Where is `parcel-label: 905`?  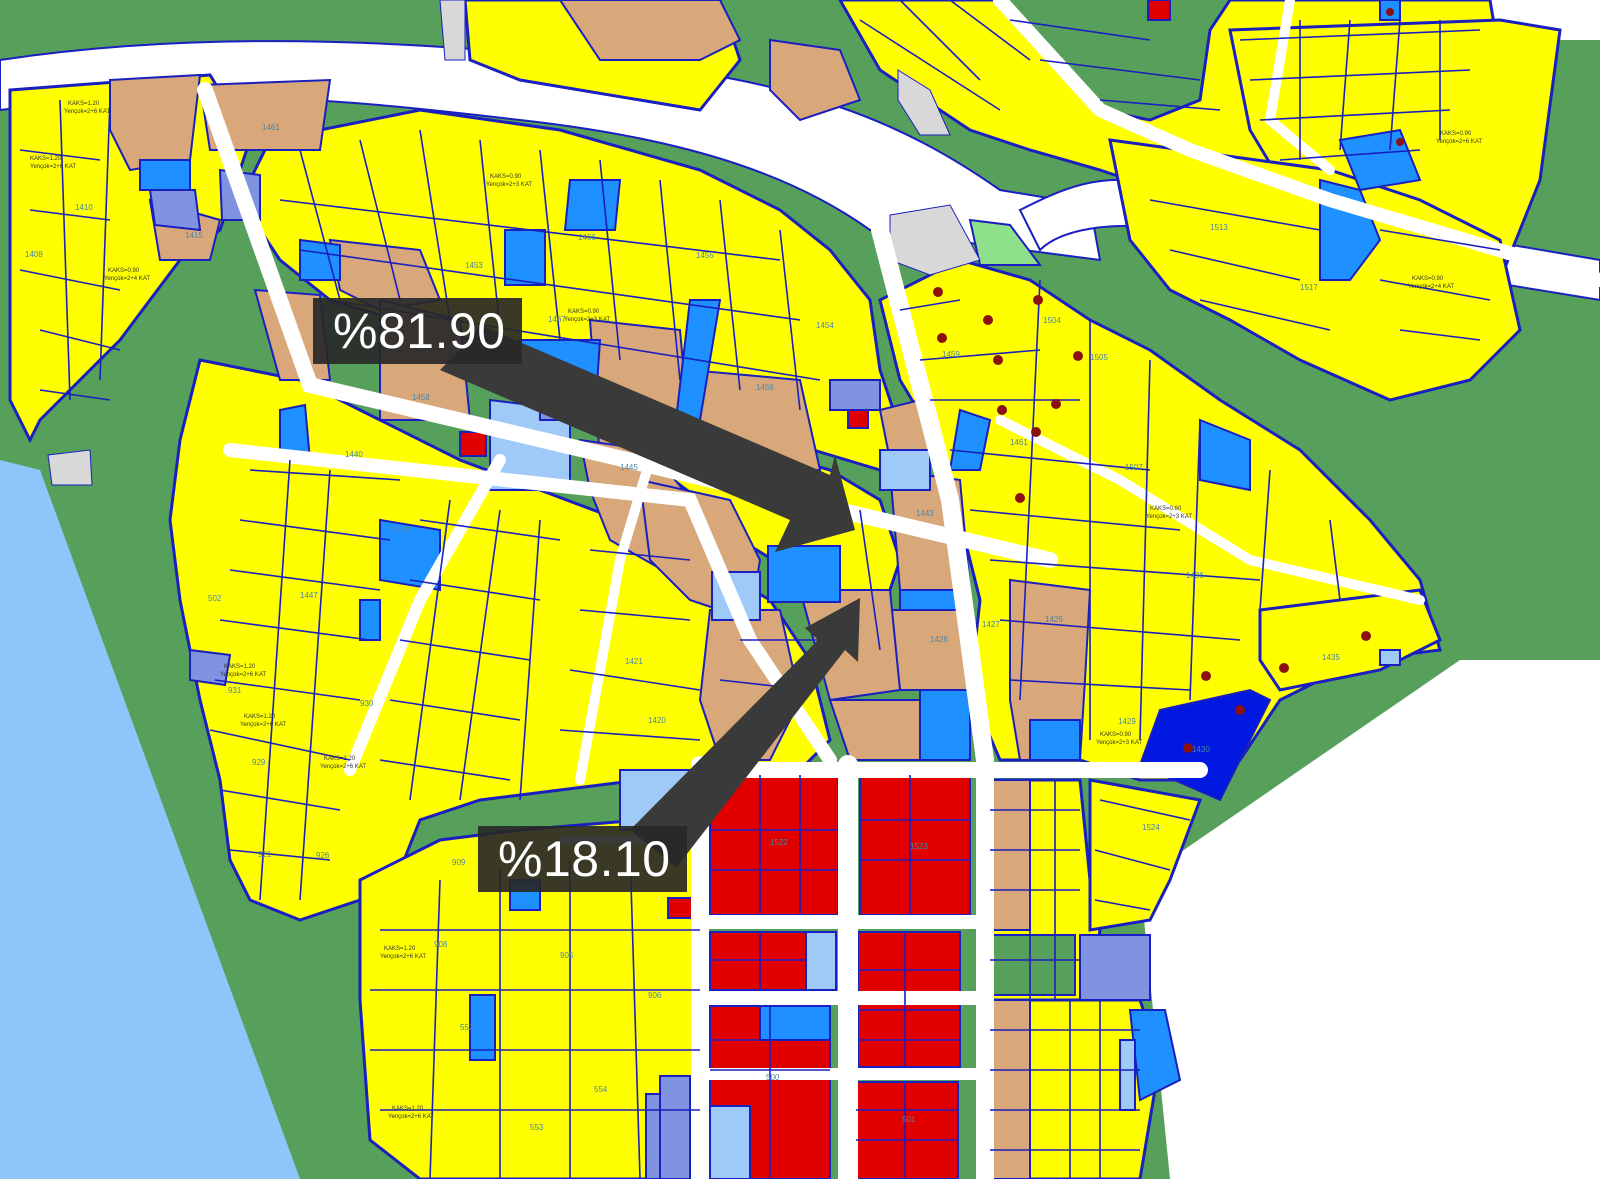 parcel-label: 905 is located at coordinates (567, 955).